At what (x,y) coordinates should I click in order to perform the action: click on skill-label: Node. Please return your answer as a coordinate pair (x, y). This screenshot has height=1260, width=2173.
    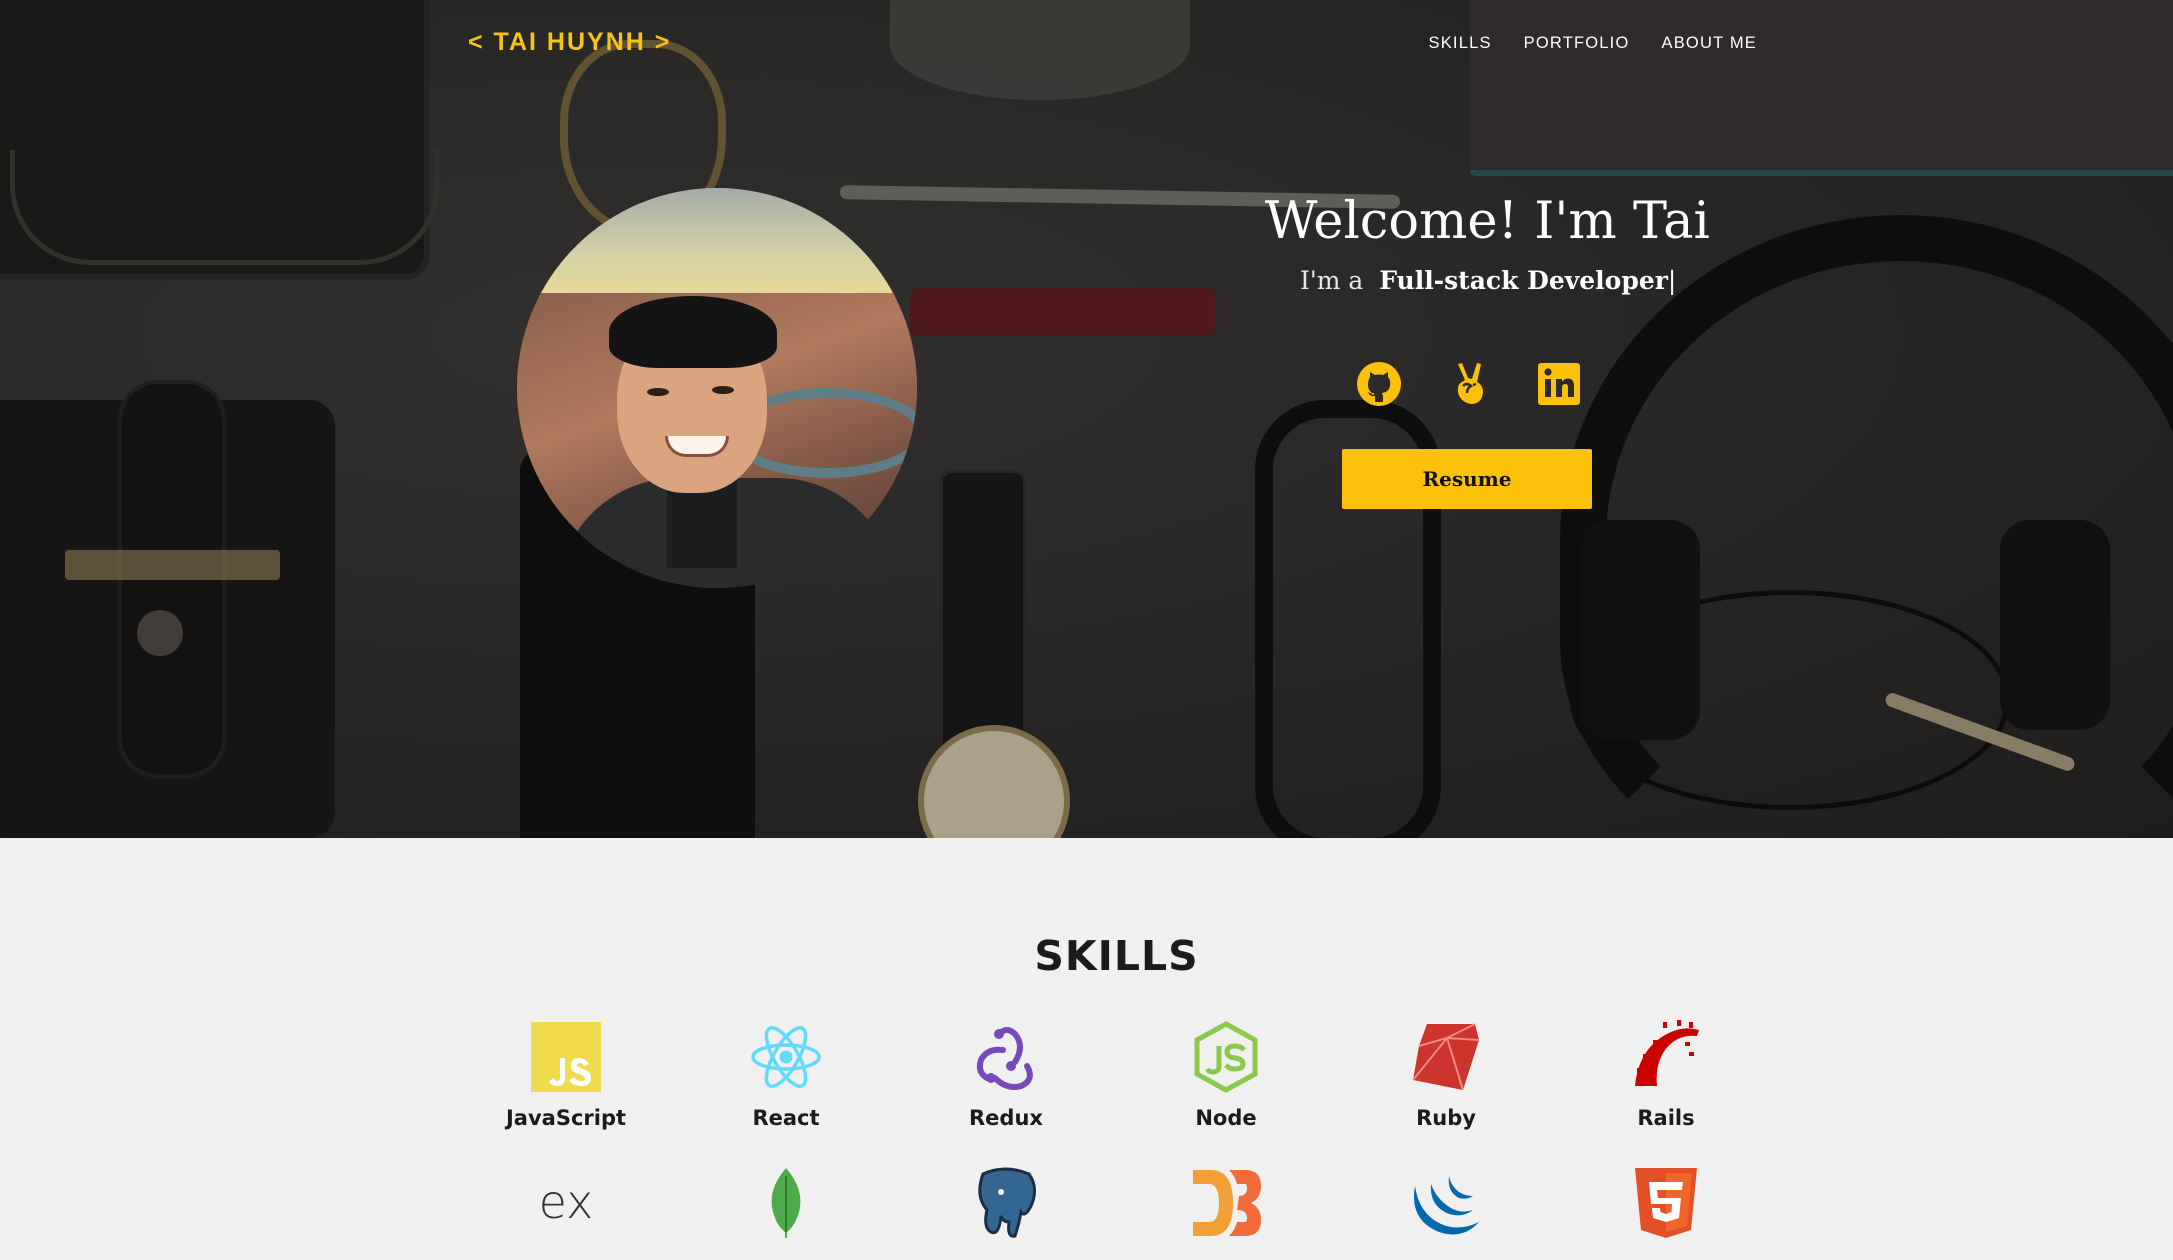
    Looking at the image, I should click on (1226, 1118).